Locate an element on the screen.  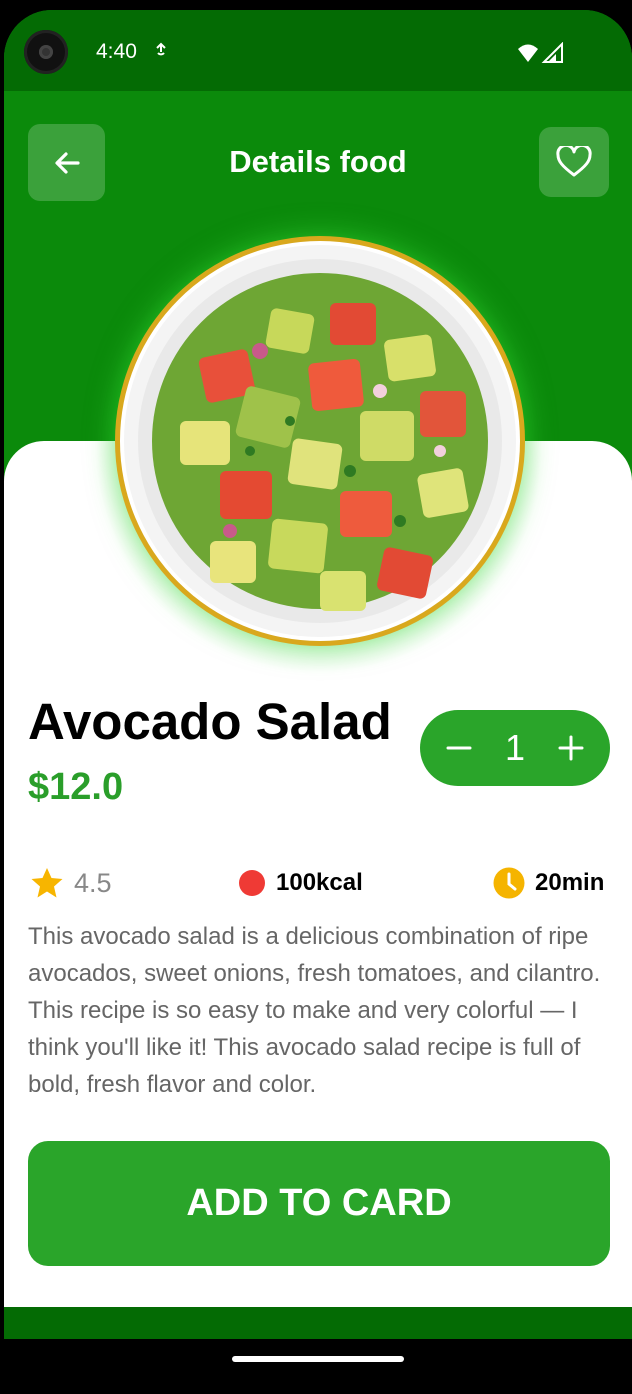
home-gesture-handle is located at coordinates (318, 1359).